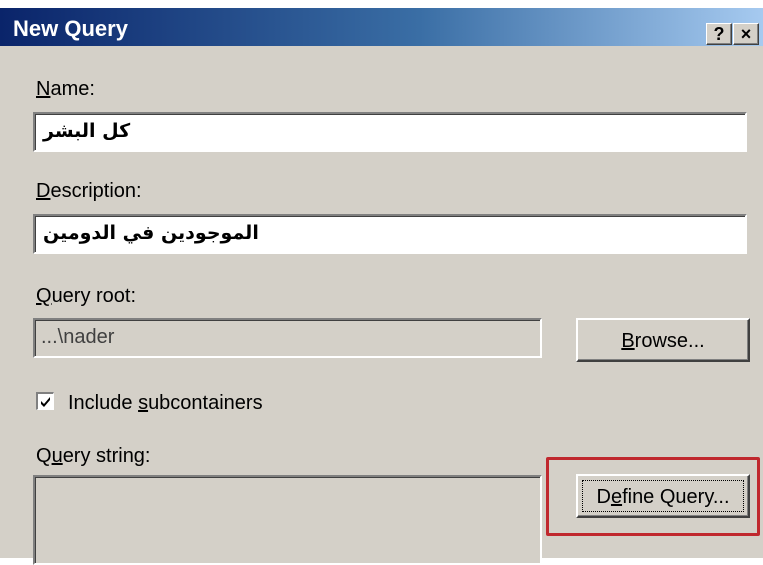 The height and width of the screenshot is (565, 763). Describe the element at coordinates (70, 28) in the screenshot. I see `dialog-title: New Query` at that location.